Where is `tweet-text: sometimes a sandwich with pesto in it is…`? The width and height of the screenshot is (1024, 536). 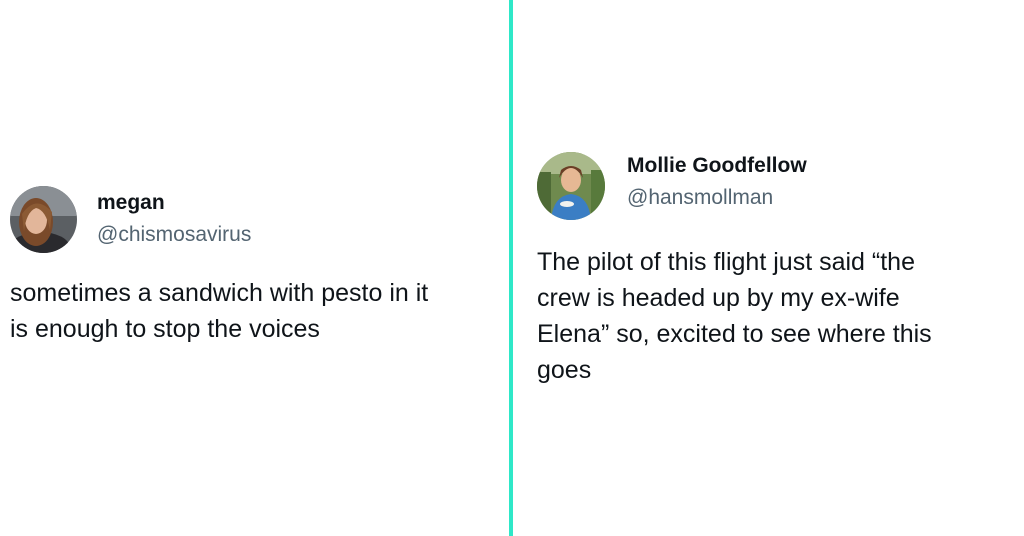
tweet-text: sometimes a sandwich with pesto in it is… is located at coordinates (255, 311).